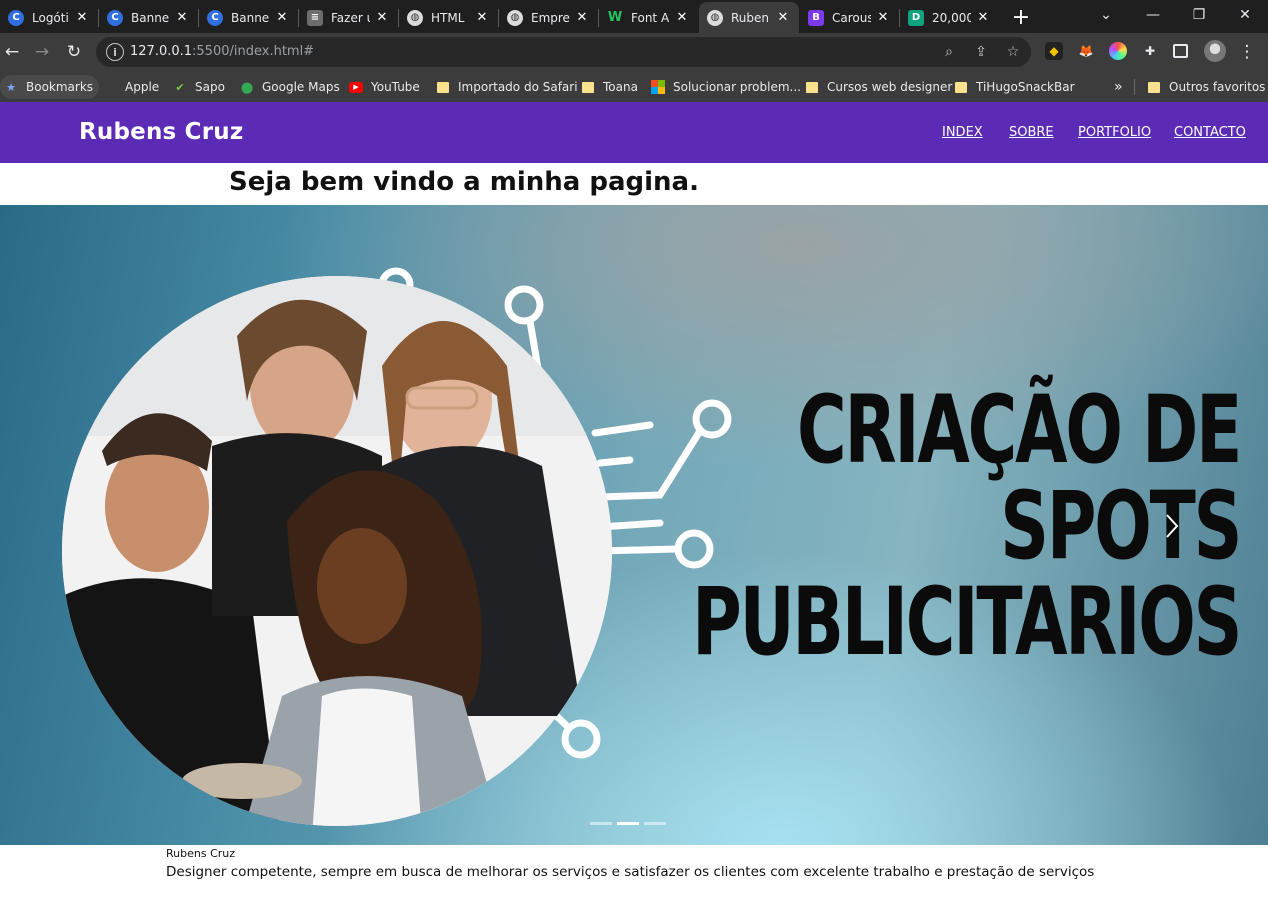 This screenshot has width=1268, height=903. I want to click on reload-icon: ↻, so click(74, 52).